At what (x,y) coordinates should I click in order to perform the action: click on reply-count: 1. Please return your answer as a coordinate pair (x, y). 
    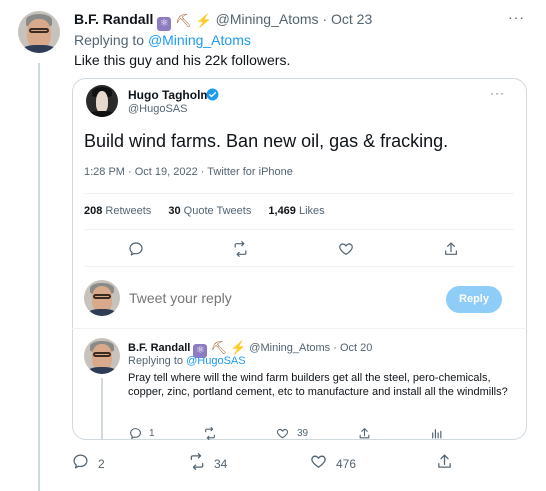
    Looking at the image, I should click on (152, 433).